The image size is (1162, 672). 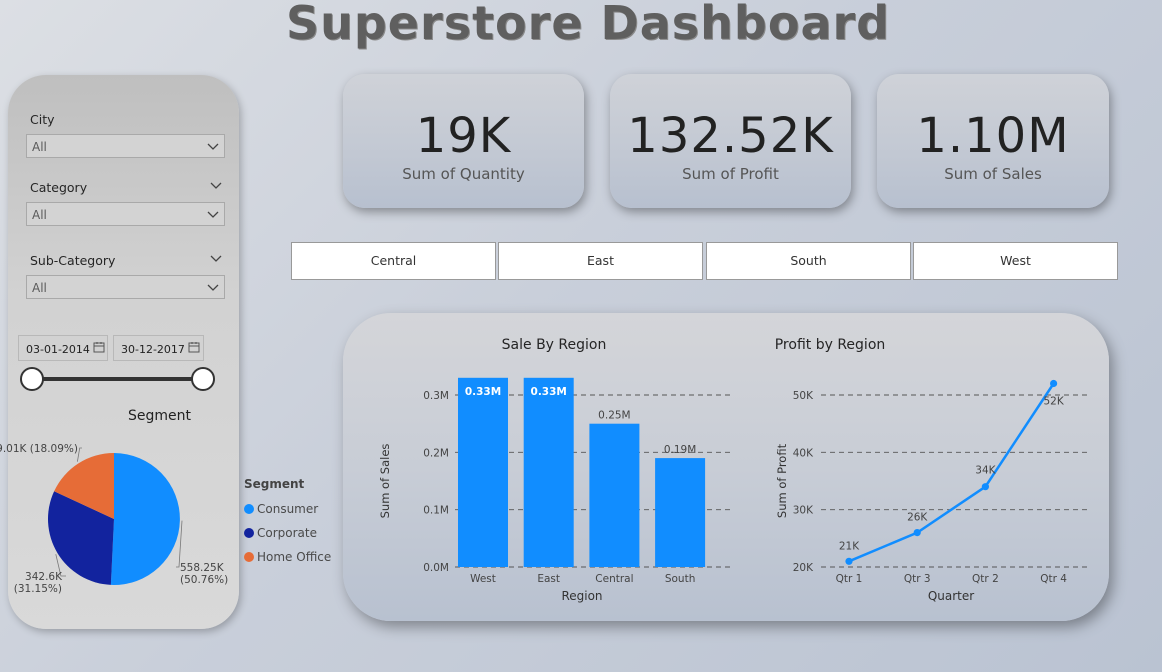 What do you see at coordinates (554, 345) in the screenshot?
I see `bar-chart-title: Sale By Region` at bounding box center [554, 345].